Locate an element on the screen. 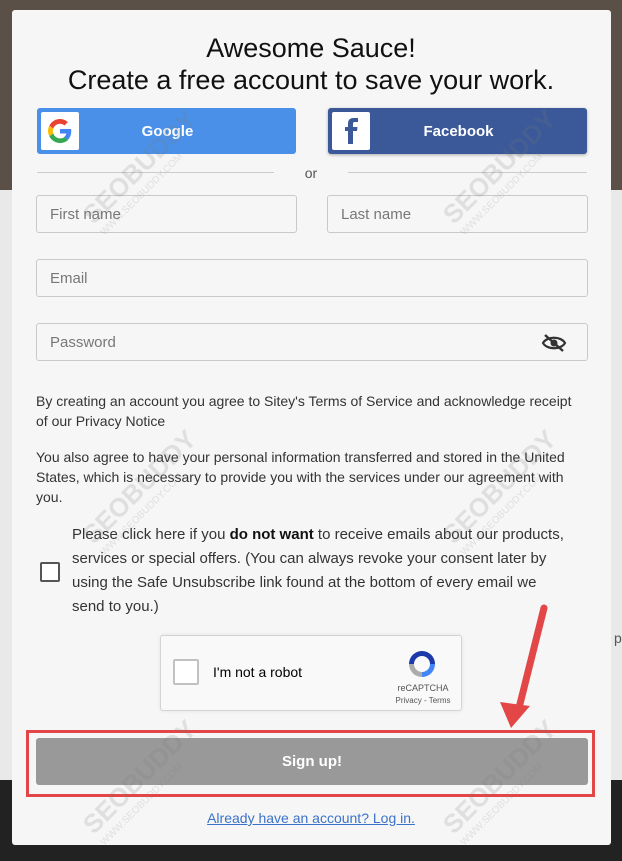 Image resolution: width=622 pixels, height=861 pixels. title-line-1: Awesome Sauce! is located at coordinates (311, 48).